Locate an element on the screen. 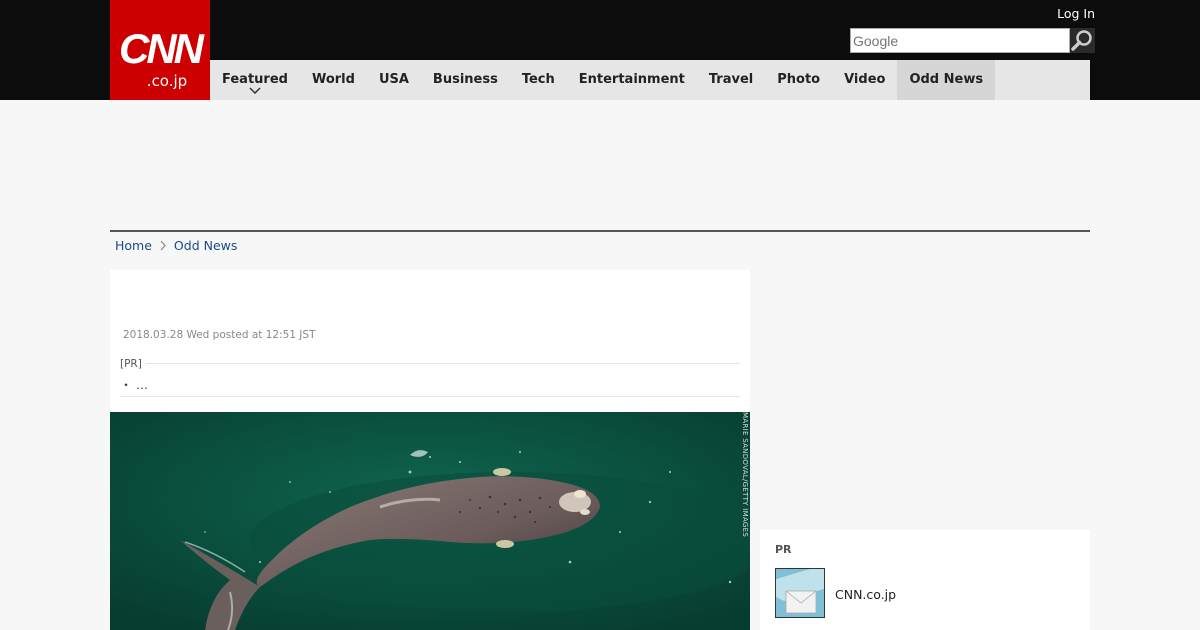  breadcrumb-odd-news: Odd News is located at coordinates (205, 245).